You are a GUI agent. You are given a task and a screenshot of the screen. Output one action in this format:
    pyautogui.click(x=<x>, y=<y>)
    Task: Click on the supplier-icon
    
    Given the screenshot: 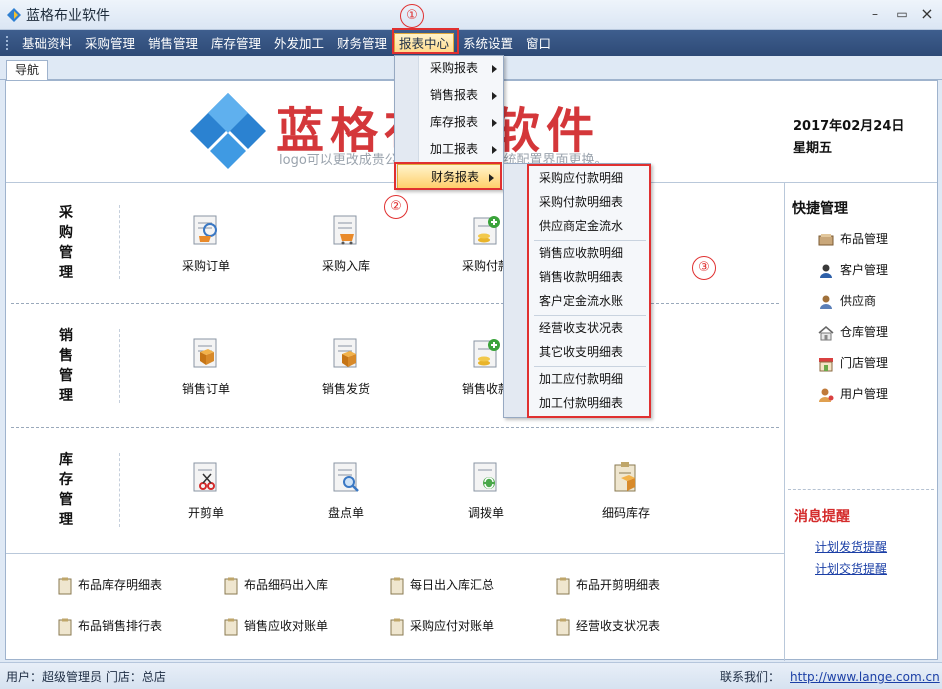 What is the action you would take?
    pyautogui.click(x=826, y=302)
    